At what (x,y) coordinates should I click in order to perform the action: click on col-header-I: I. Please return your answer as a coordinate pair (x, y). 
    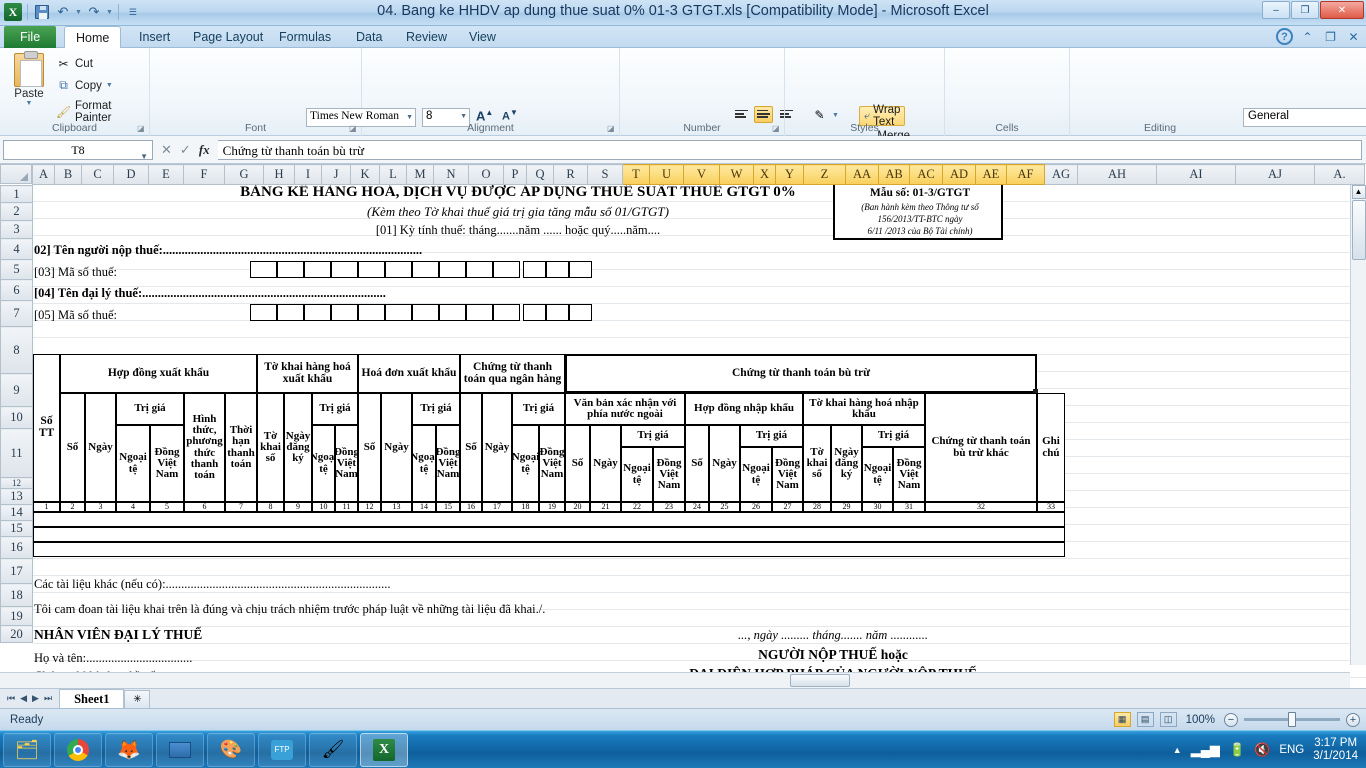
    Looking at the image, I should click on (308, 174).